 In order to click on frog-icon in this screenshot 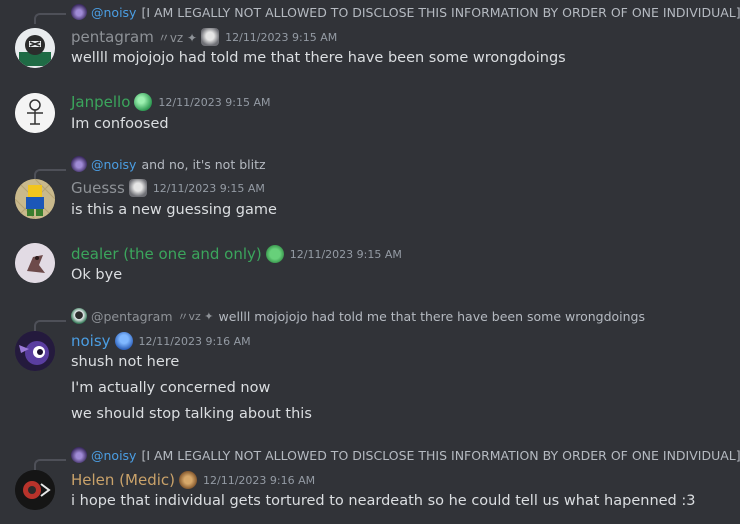, I will do `click(274, 254)`.